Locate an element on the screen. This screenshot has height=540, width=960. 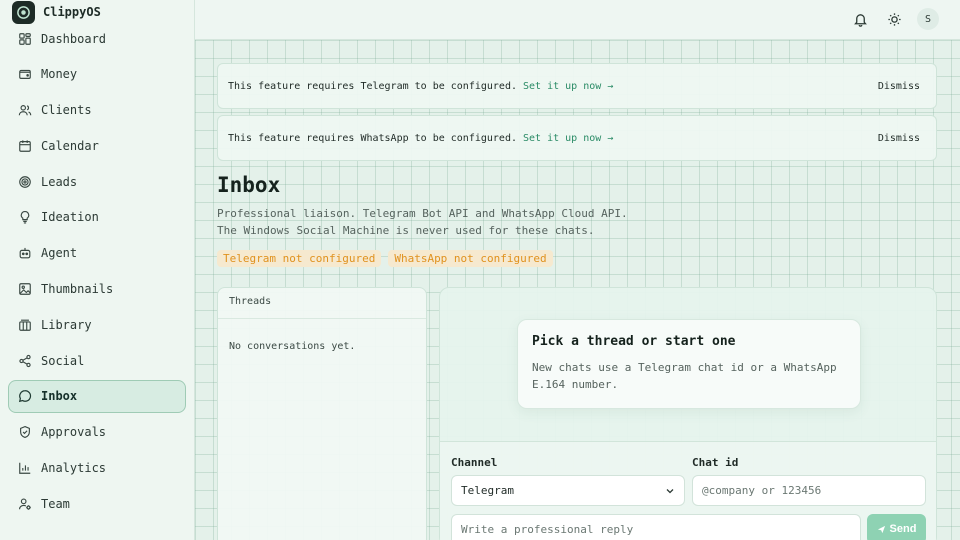
sidebar-item-thumbnails: Thumbnails is located at coordinates (97, 289).